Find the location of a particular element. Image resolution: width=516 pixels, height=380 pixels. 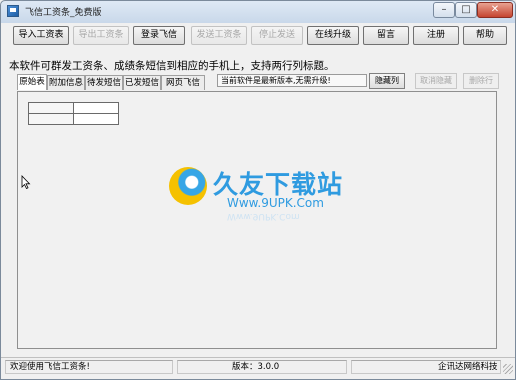

watermark-logo-icon is located at coordinates (188, 186).